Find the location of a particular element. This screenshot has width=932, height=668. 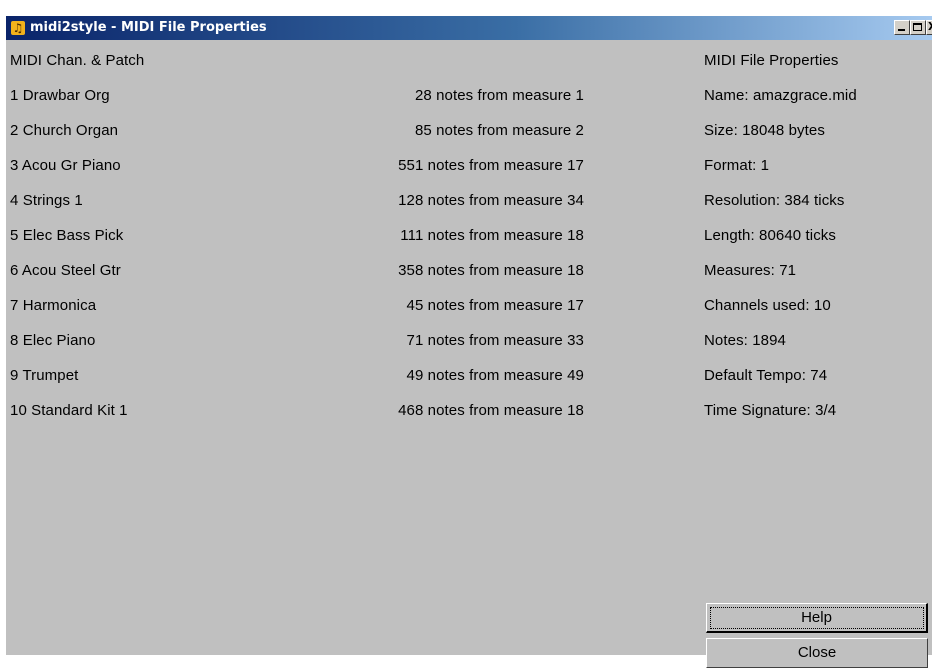

property-item: Length: 80640 ticks is located at coordinates (770, 235).